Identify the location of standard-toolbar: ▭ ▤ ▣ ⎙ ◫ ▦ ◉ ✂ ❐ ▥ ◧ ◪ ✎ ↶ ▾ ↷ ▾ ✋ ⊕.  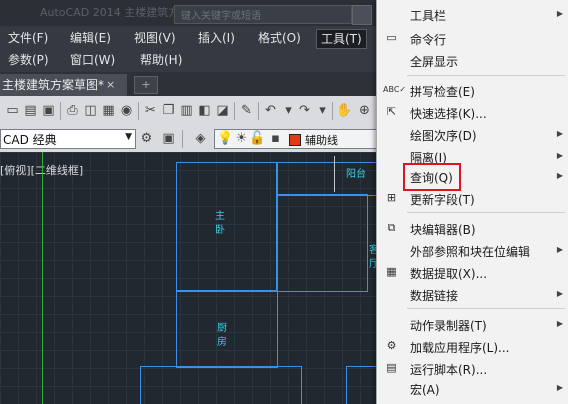
(190, 111).